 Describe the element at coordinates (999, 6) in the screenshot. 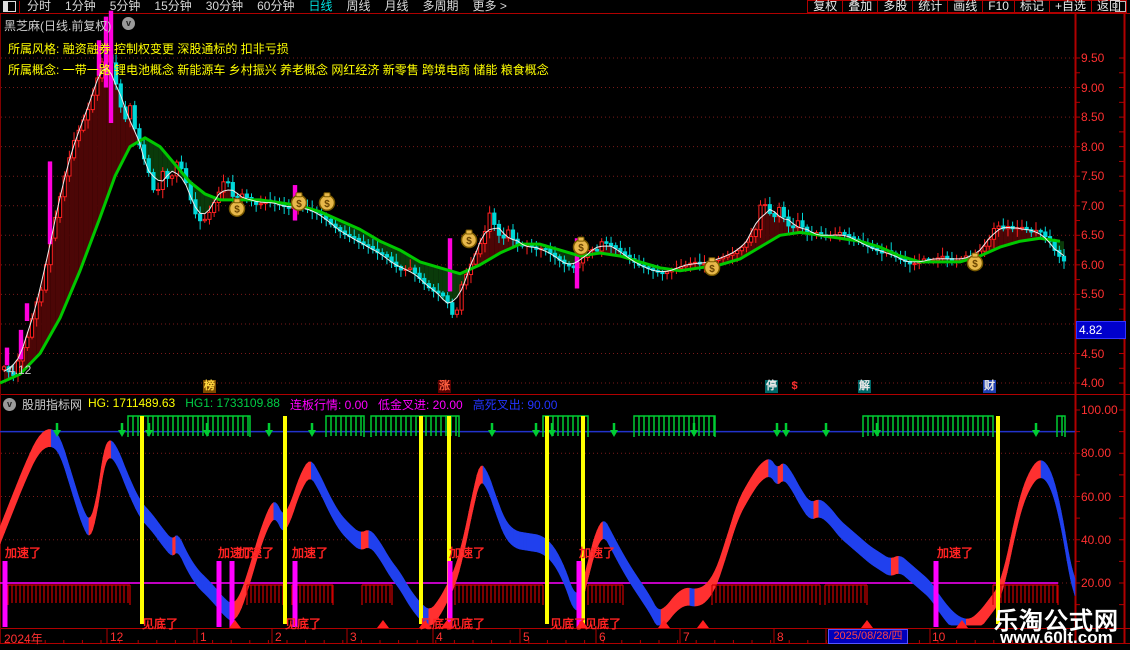

I see `toolbar-button-F10: F10` at that location.